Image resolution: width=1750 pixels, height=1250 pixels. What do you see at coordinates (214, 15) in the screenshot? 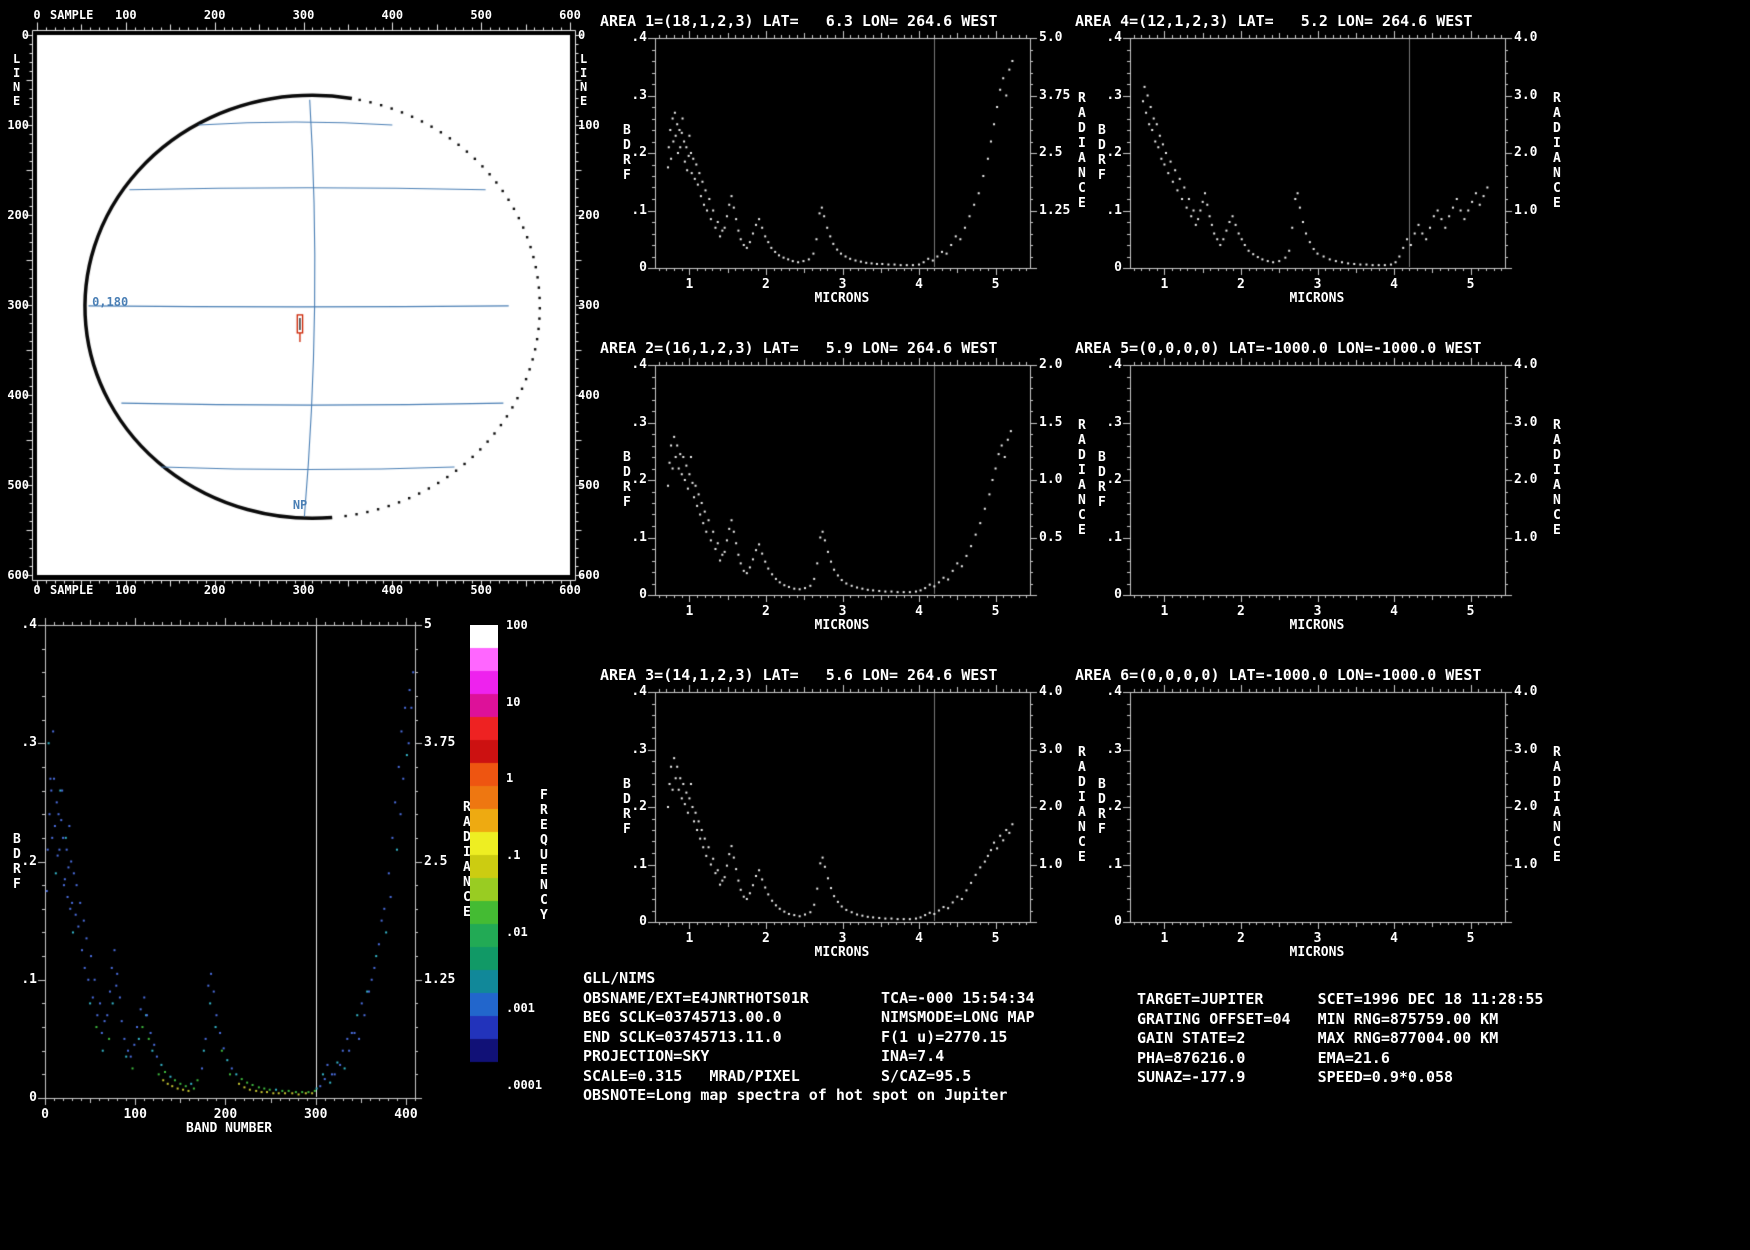
I see `sky-sample-tick-top: 200` at bounding box center [214, 15].